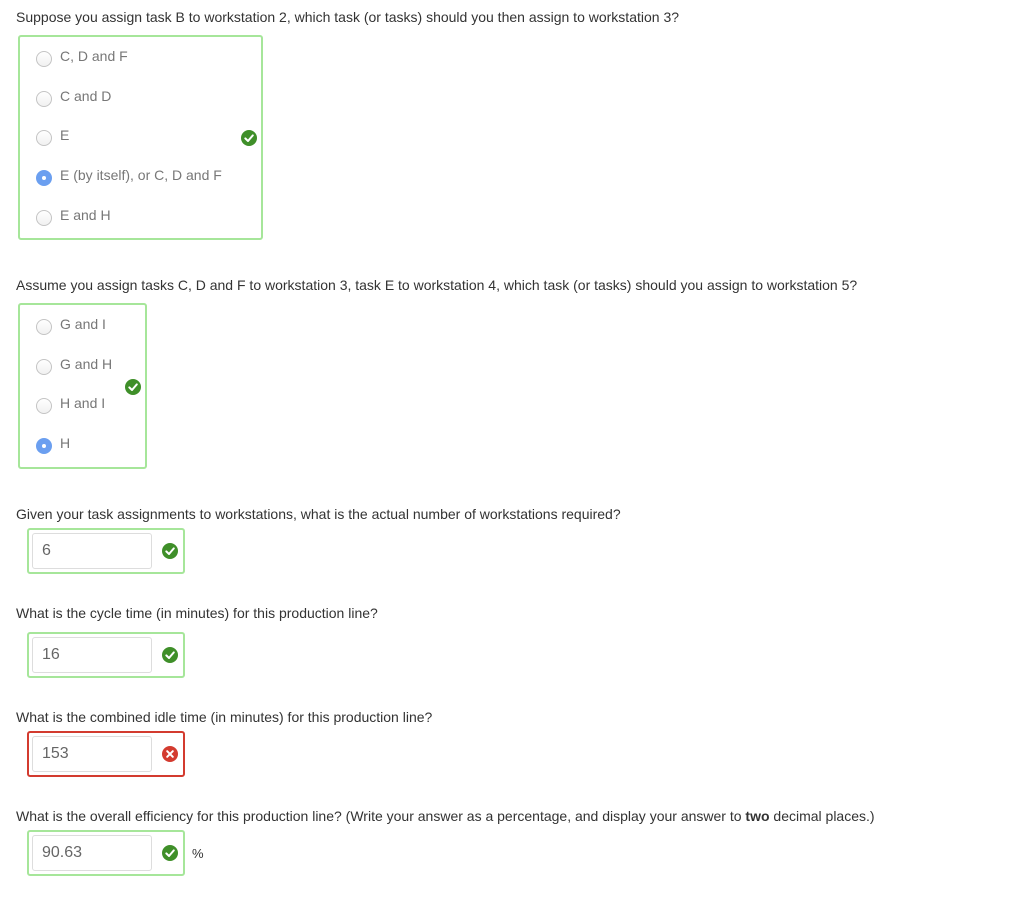  I want to click on question-4-answer-box, so click(106, 655).